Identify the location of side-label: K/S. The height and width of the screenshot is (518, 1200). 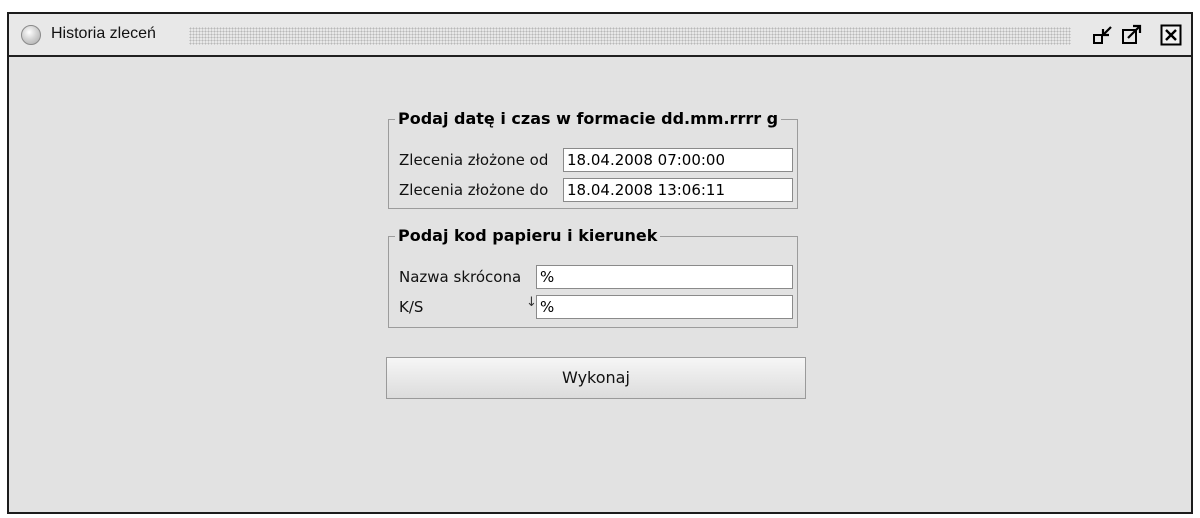
(411, 307).